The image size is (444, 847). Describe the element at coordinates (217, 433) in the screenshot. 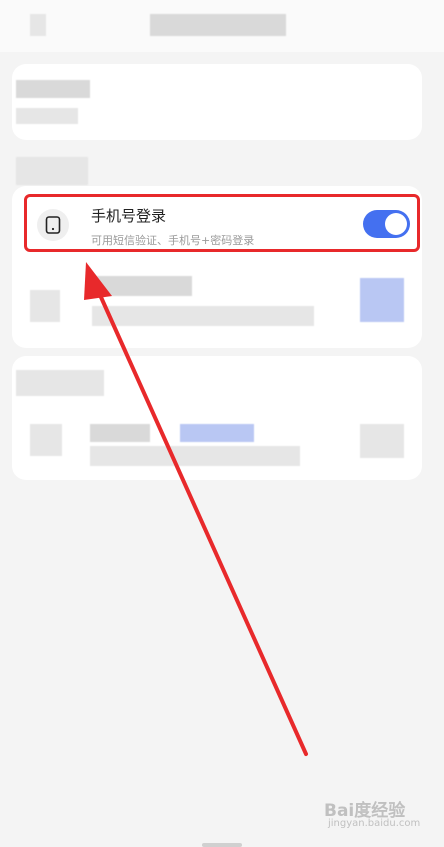

I see `other-badge` at that location.